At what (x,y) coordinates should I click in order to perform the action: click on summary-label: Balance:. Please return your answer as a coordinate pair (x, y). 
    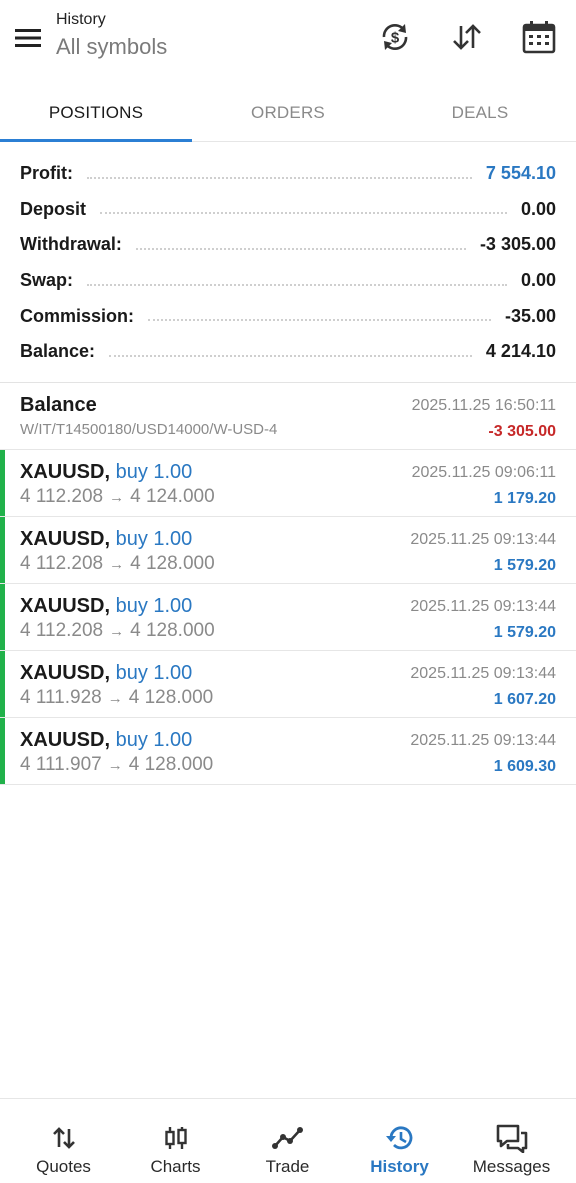
    Looking at the image, I should click on (58, 351).